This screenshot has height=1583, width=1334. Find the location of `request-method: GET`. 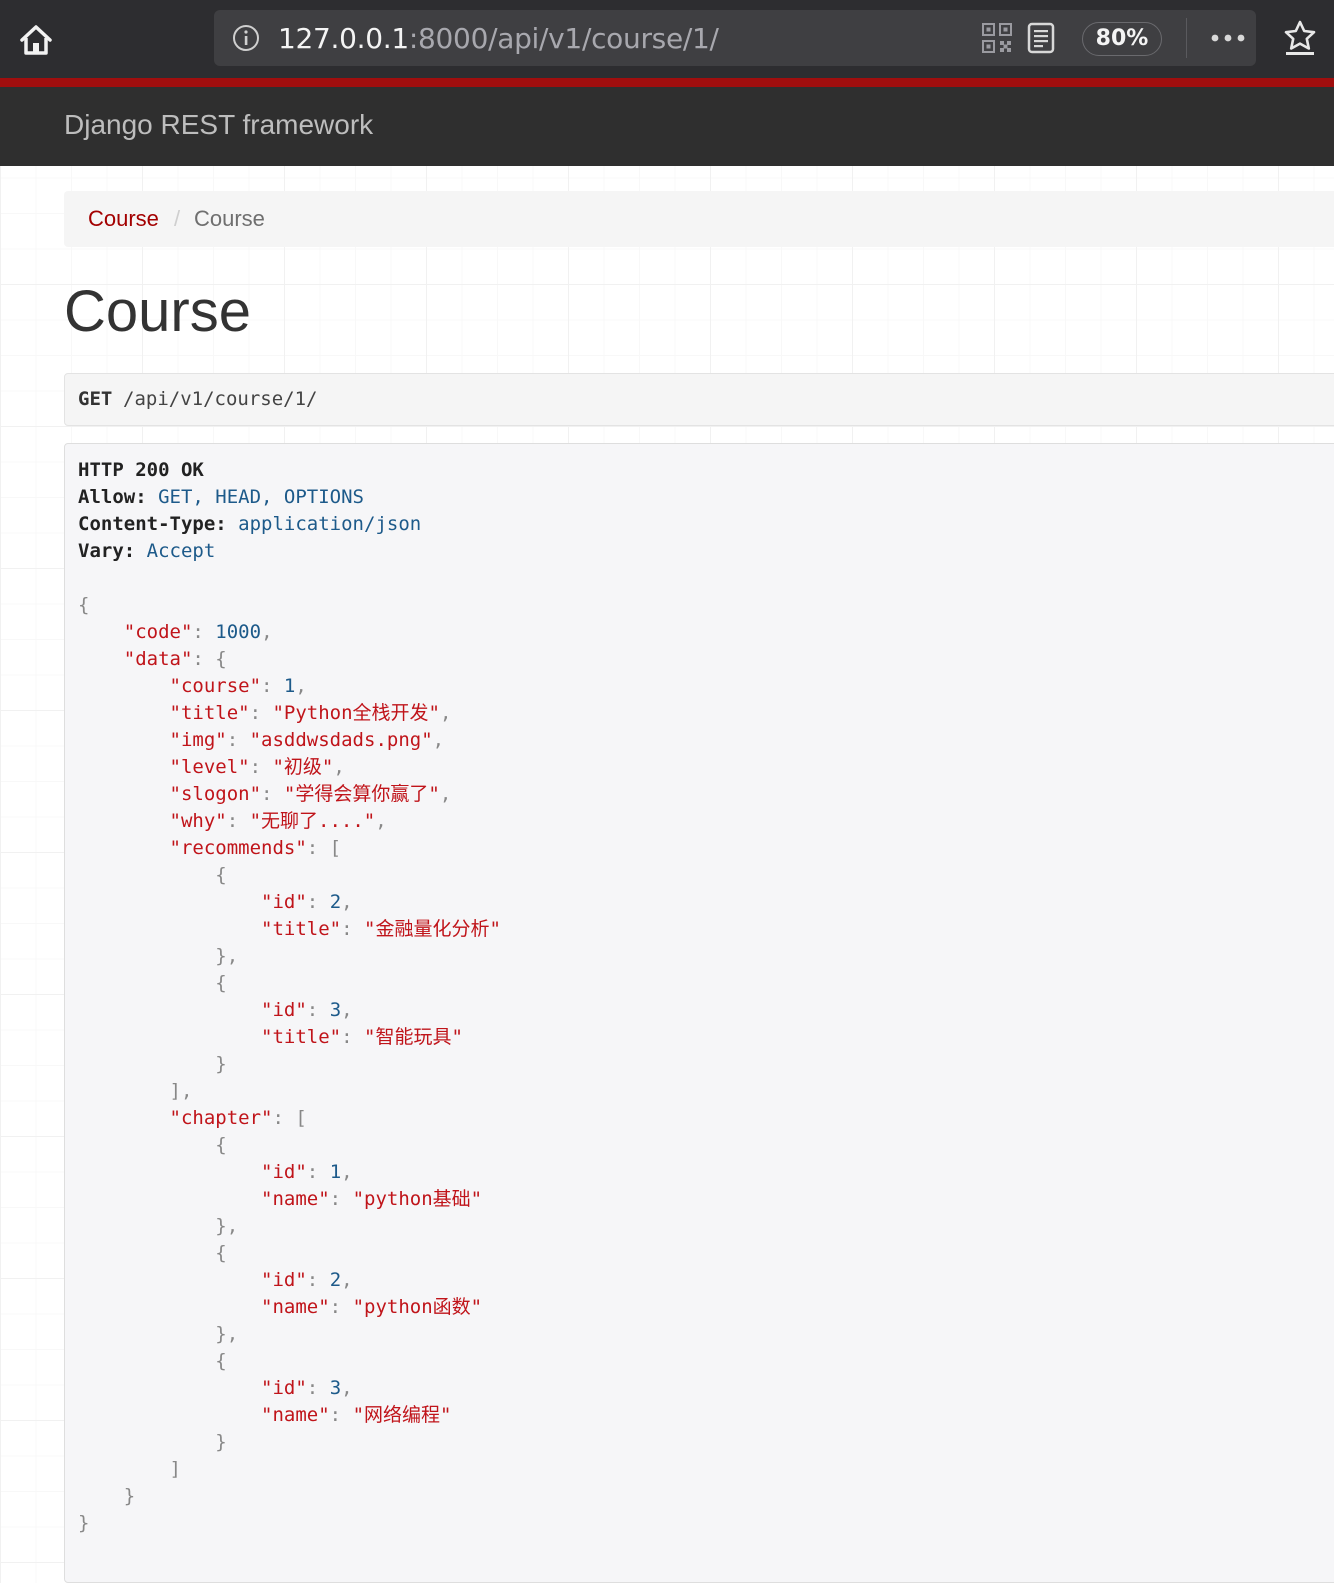

request-method: GET is located at coordinates (95, 399).